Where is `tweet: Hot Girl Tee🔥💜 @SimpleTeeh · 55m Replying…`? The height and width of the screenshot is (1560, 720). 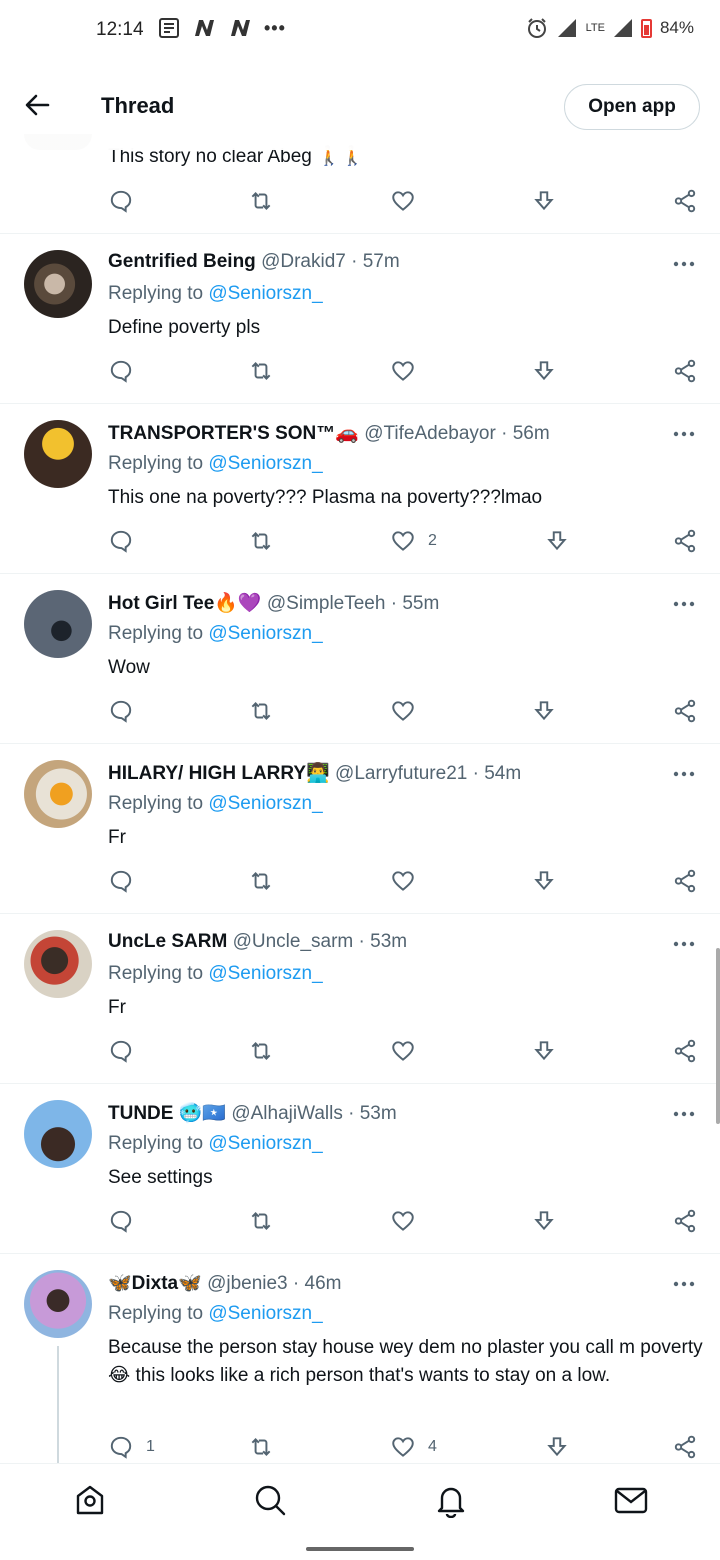 tweet: Hot Girl Tee🔥💜 @SimpleTeeh · 55m Replying… is located at coordinates (360, 659).